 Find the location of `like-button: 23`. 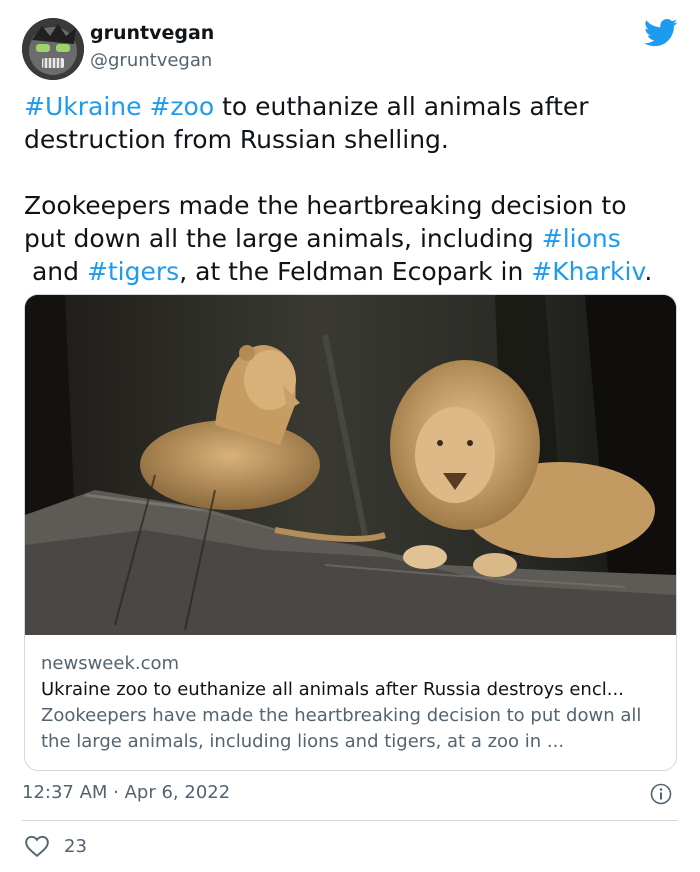

like-button: 23 is located at coordinates (55, 846).